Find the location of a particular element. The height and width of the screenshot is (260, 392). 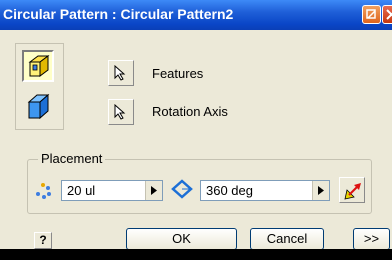

output-mode-panel is located at coordinates (39, 86).